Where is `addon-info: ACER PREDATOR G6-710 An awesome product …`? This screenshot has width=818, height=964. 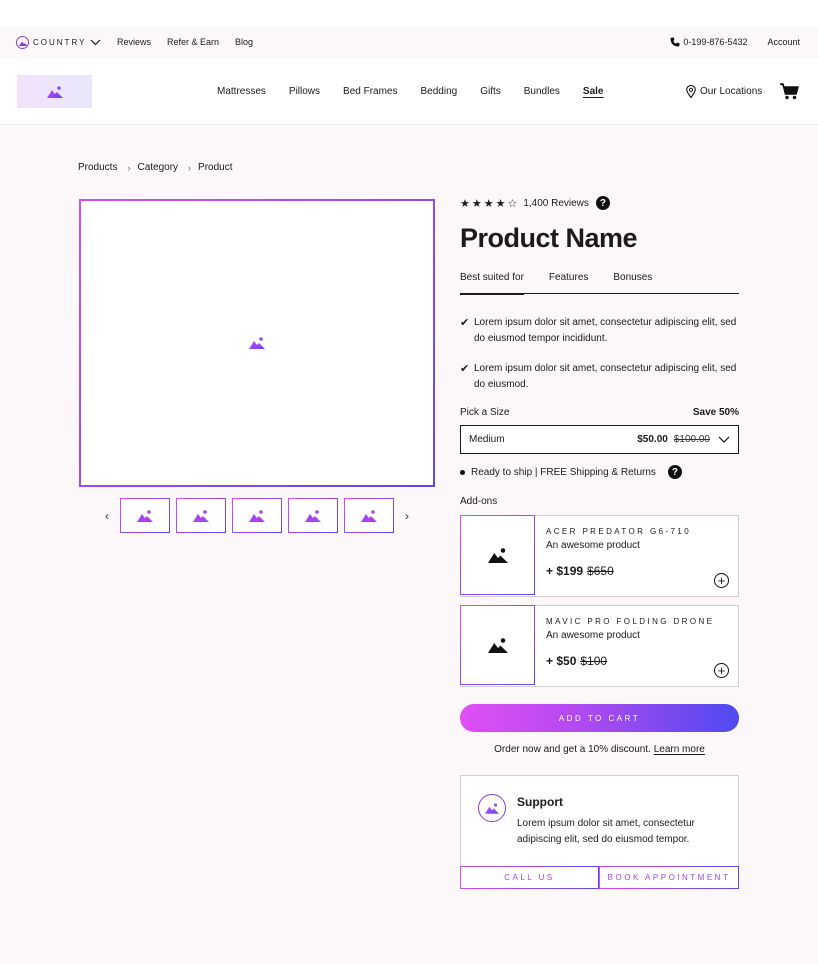 addon-info: ACER PREDATOR G6-710 An awesome product … is located at coordinates (613, 556).